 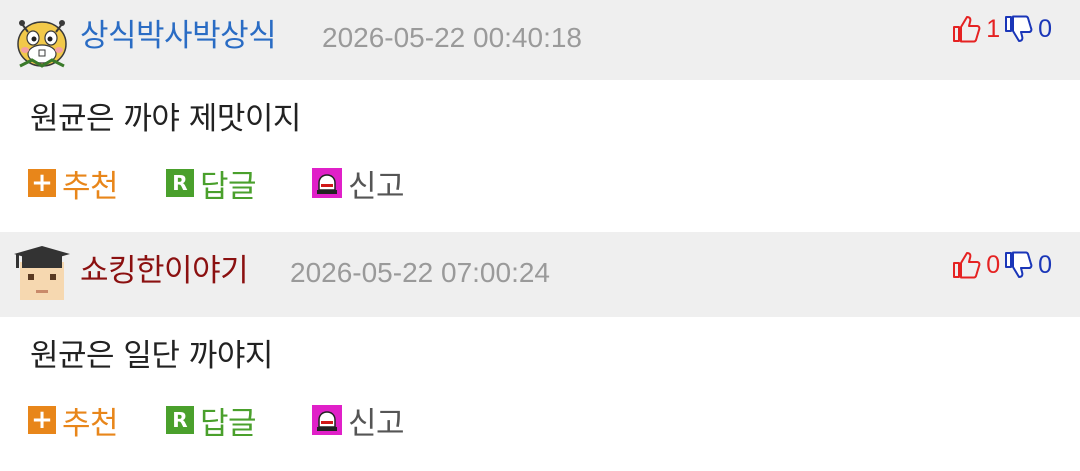 I want to click on comment-text: 원균은 까야 제맛이지, so click(x=165, y=119).